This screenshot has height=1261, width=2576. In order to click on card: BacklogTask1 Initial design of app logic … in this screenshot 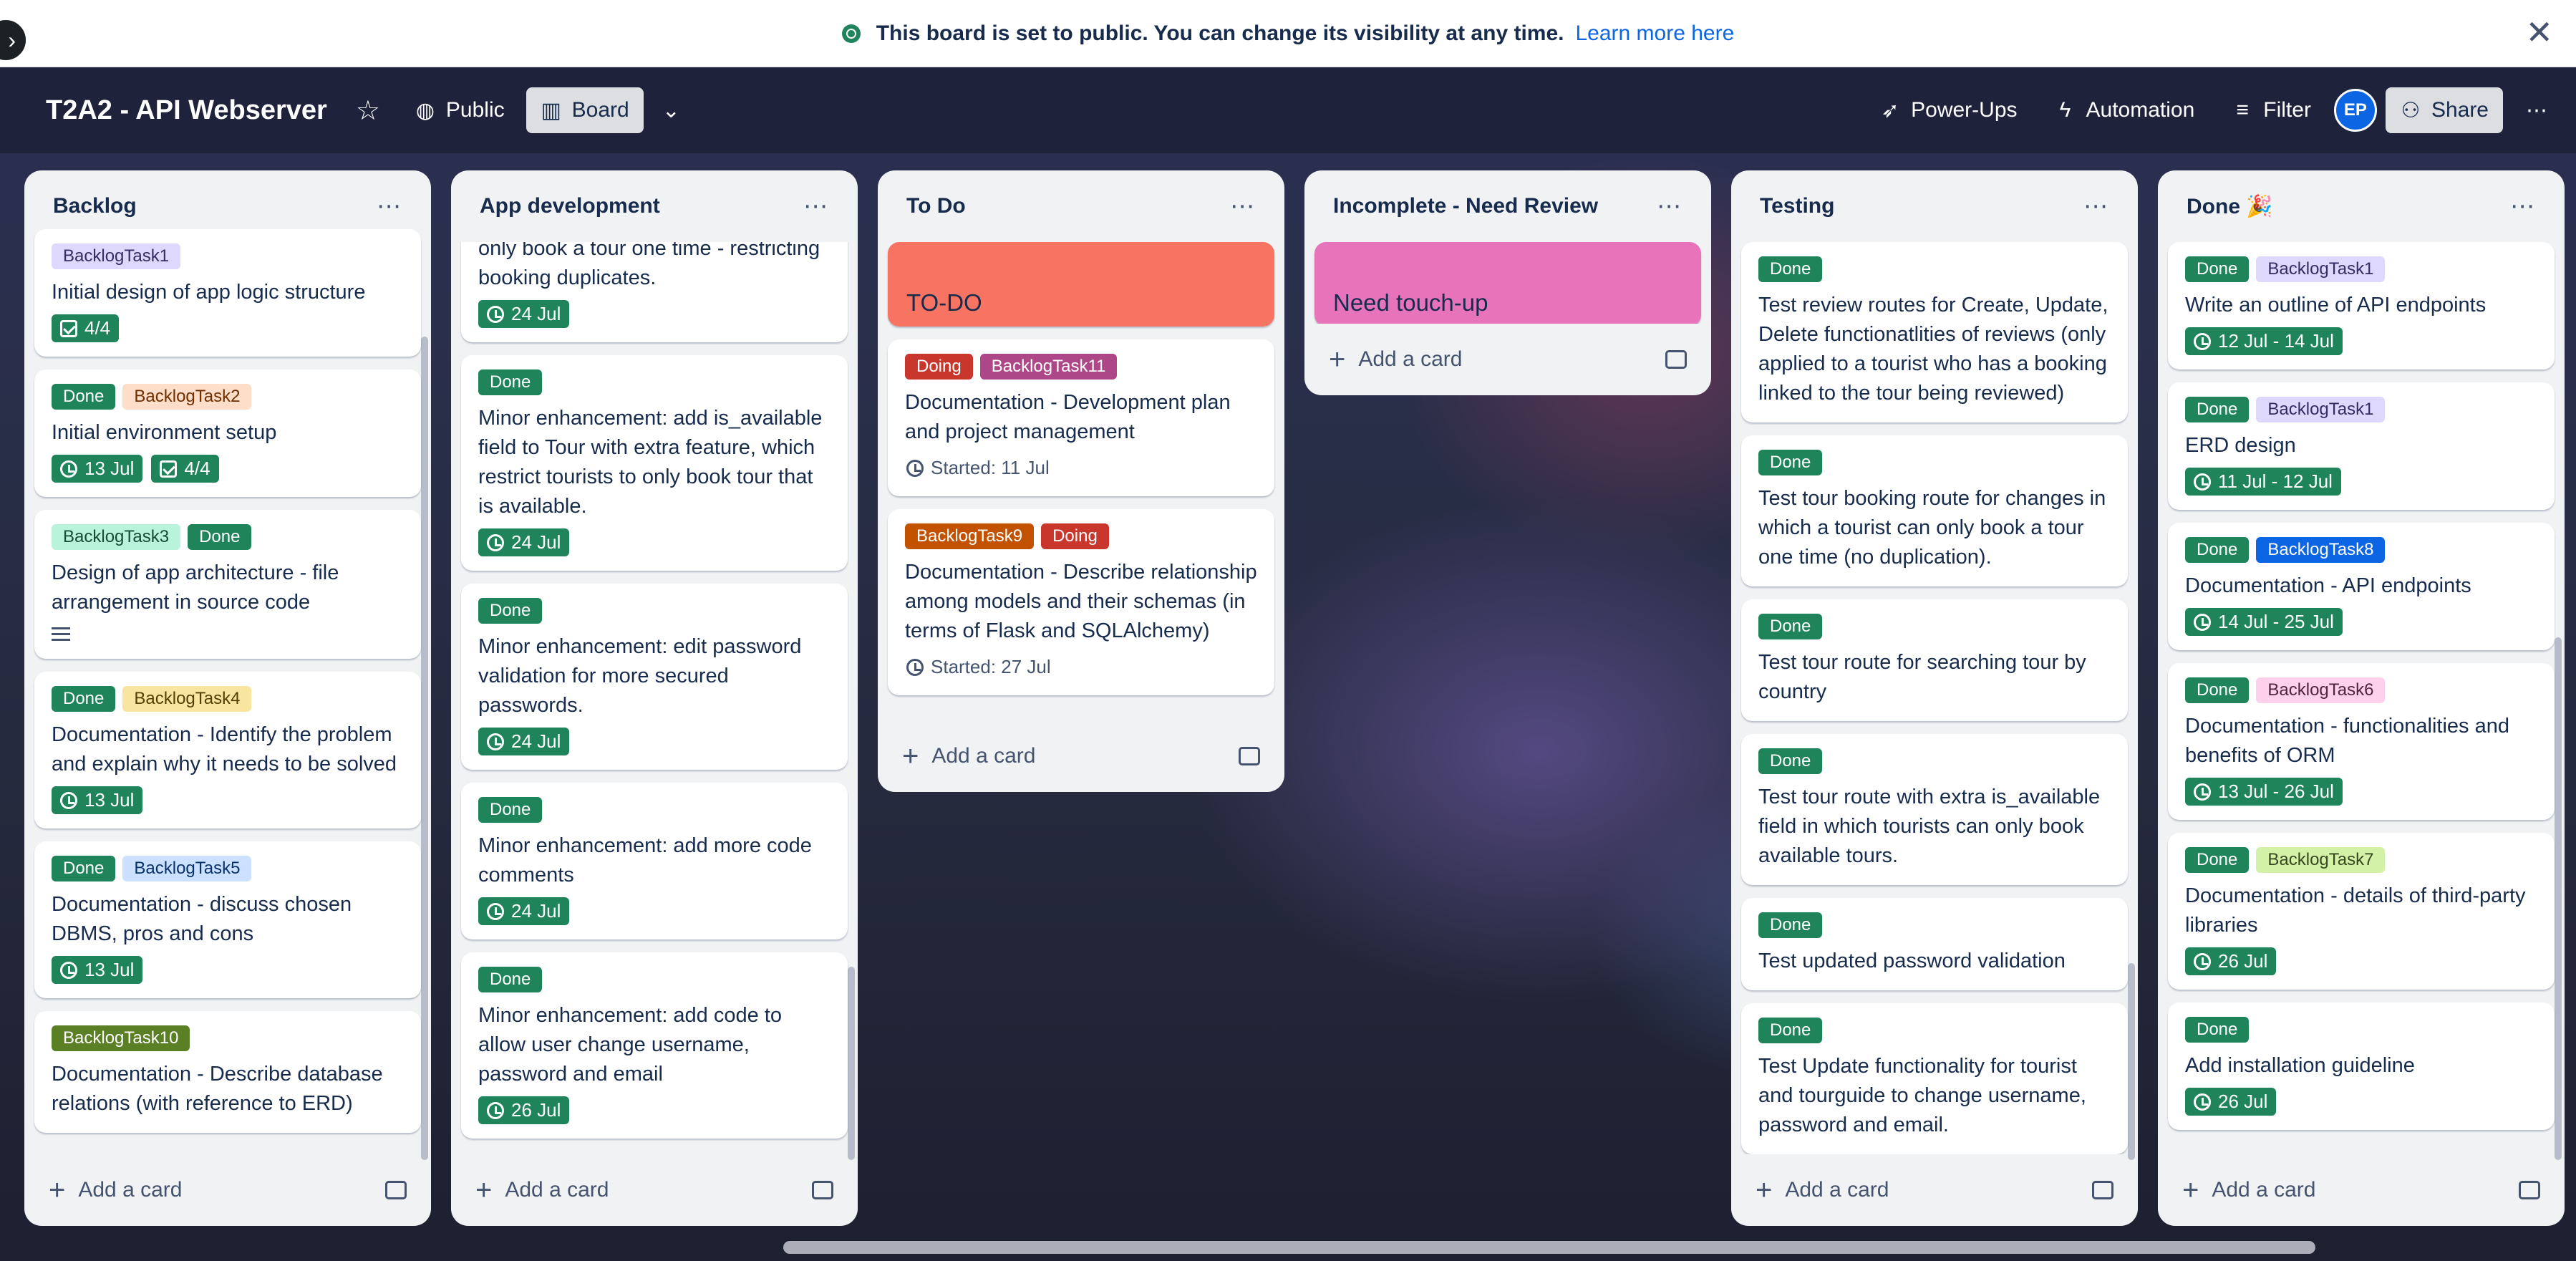, I will do `click(228, 293)`.